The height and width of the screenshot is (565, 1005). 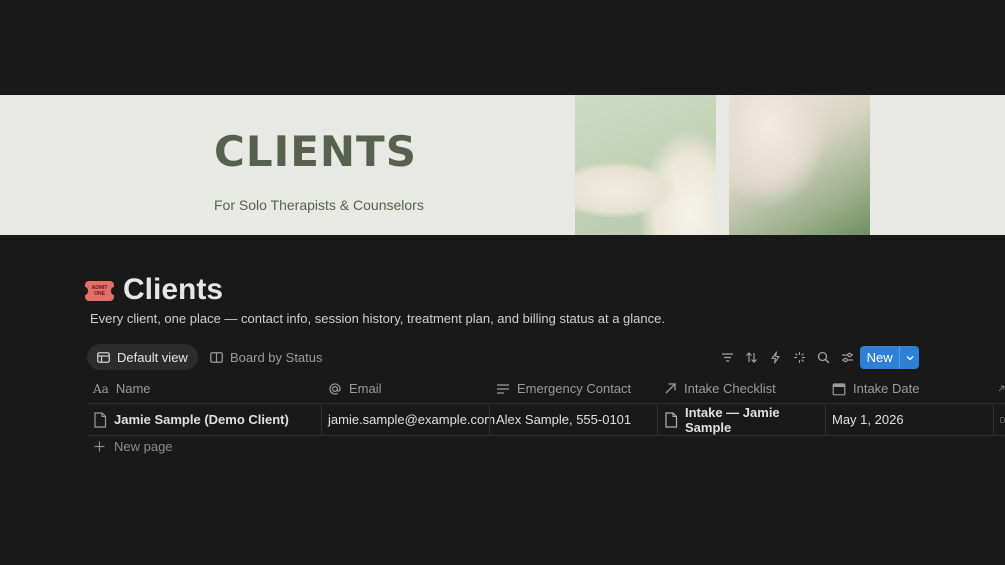 What do you see at coordinates (999, 388) in the screenshot?
I see `column-header-more` at bounding box center [999, 388].